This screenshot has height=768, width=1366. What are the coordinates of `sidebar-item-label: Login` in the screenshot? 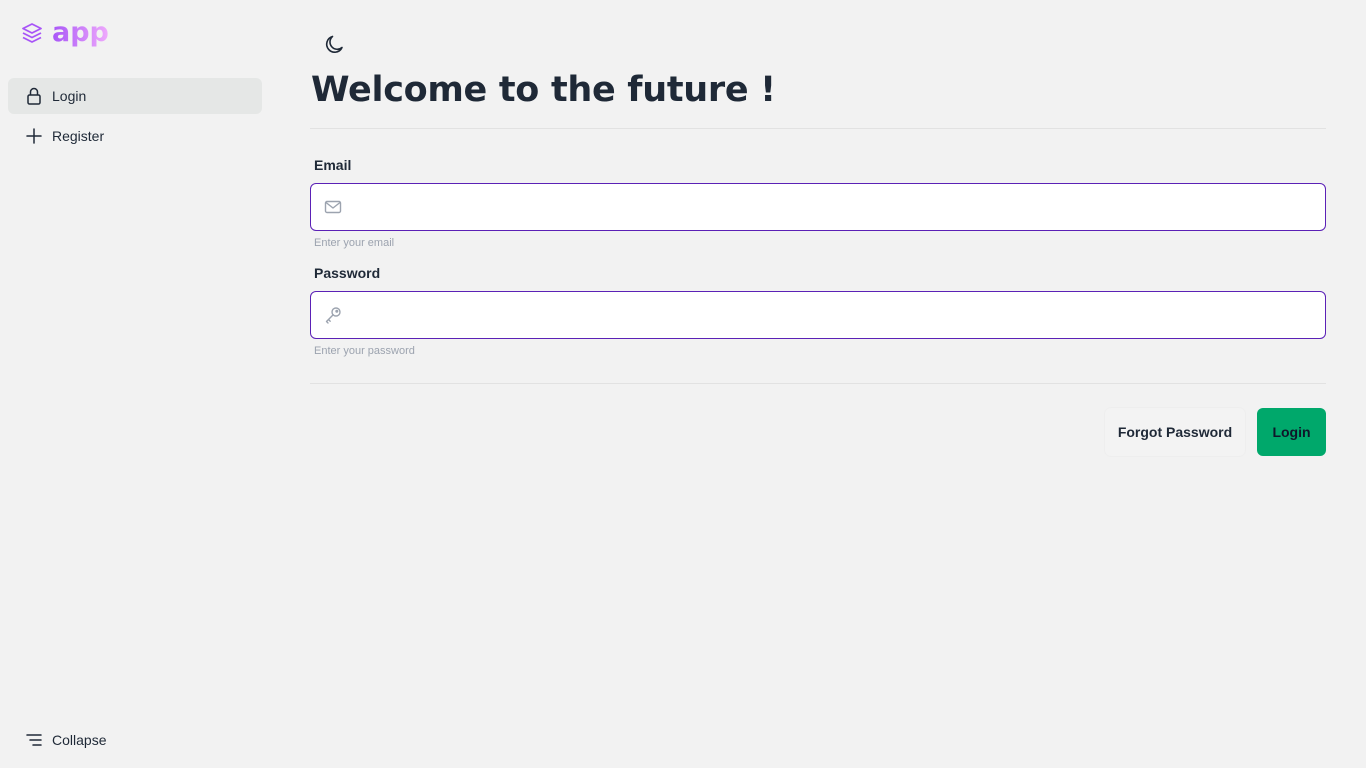 It's located at (69, 96).